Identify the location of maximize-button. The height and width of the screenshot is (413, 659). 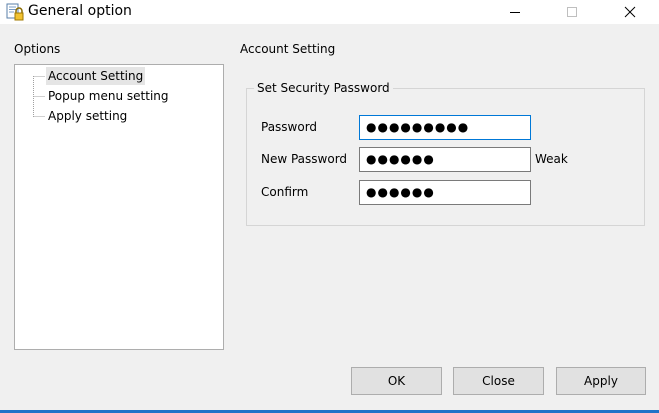
(572, 12).